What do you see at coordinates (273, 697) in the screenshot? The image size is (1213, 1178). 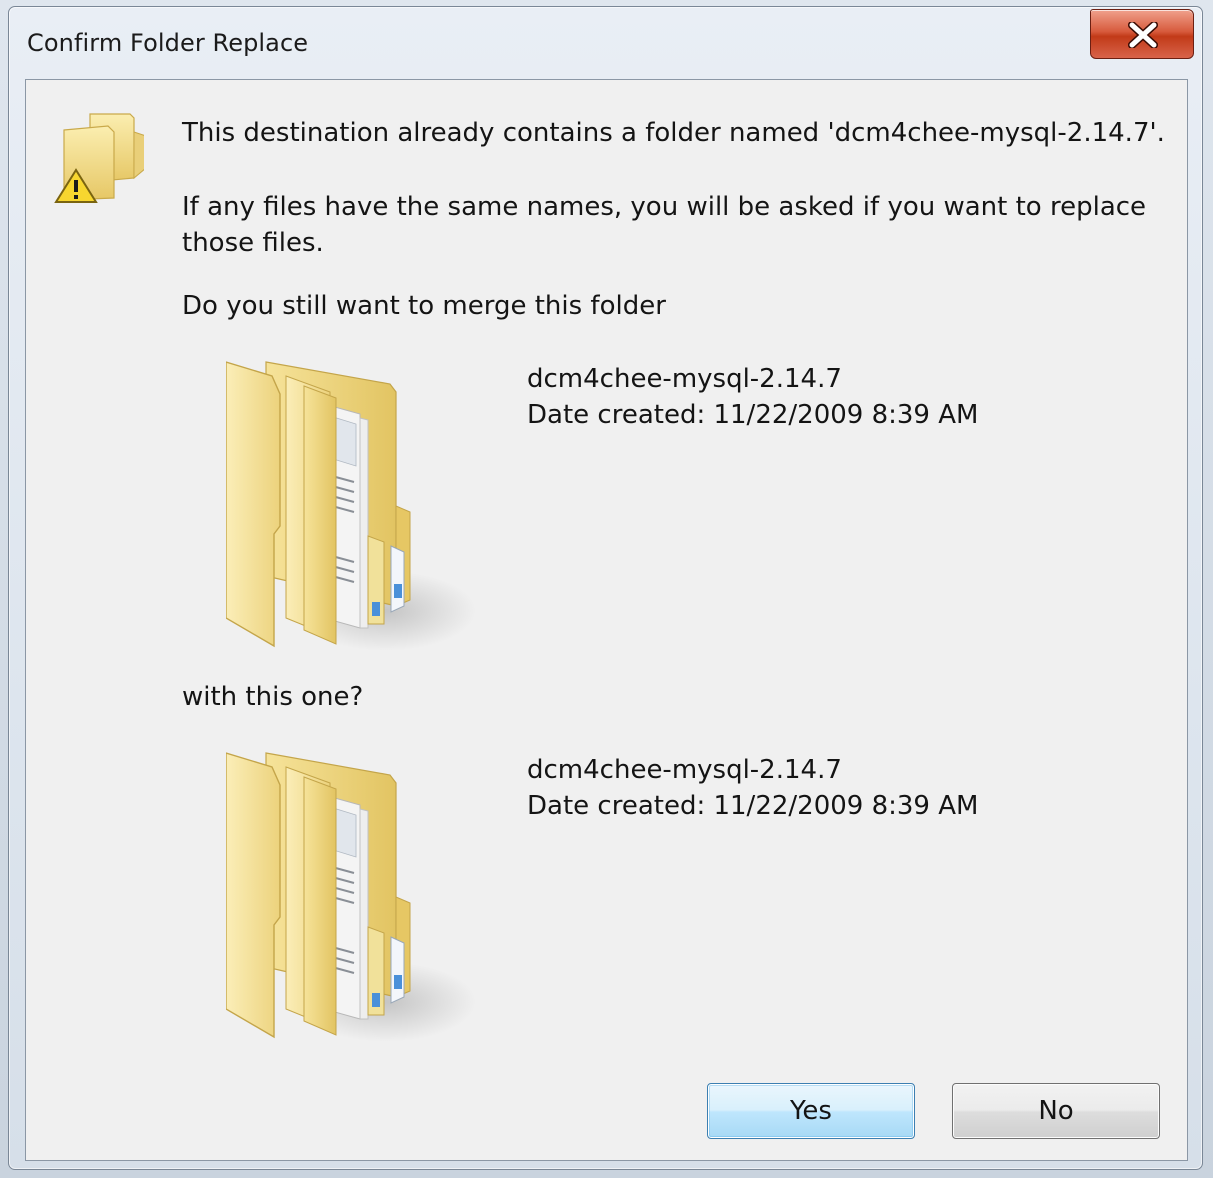 I see `with-this-one-label: with this one?` at bounding box center [273, 697].